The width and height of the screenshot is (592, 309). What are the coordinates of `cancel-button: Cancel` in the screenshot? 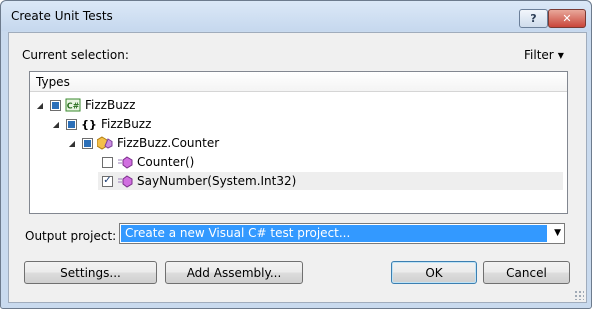 It's located at (526, 272).